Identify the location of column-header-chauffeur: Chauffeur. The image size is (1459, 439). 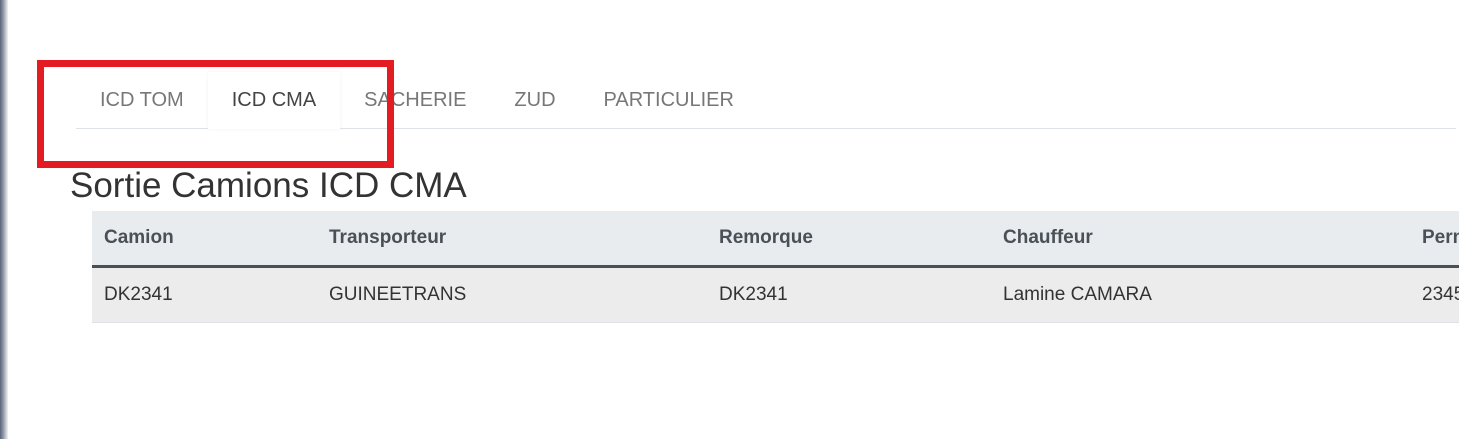
(1200, 239).